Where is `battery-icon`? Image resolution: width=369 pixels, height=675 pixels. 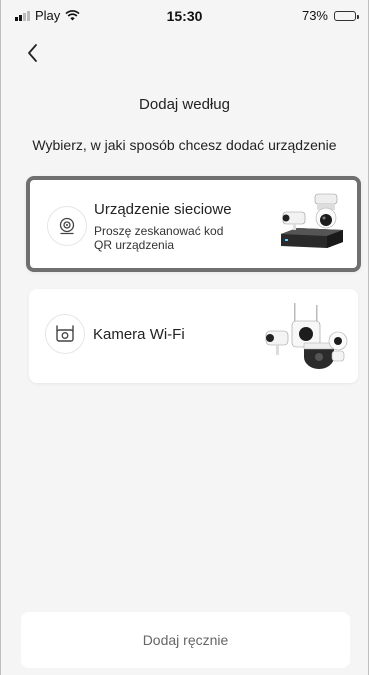
battery-icon is located at coordinates (346, 15).